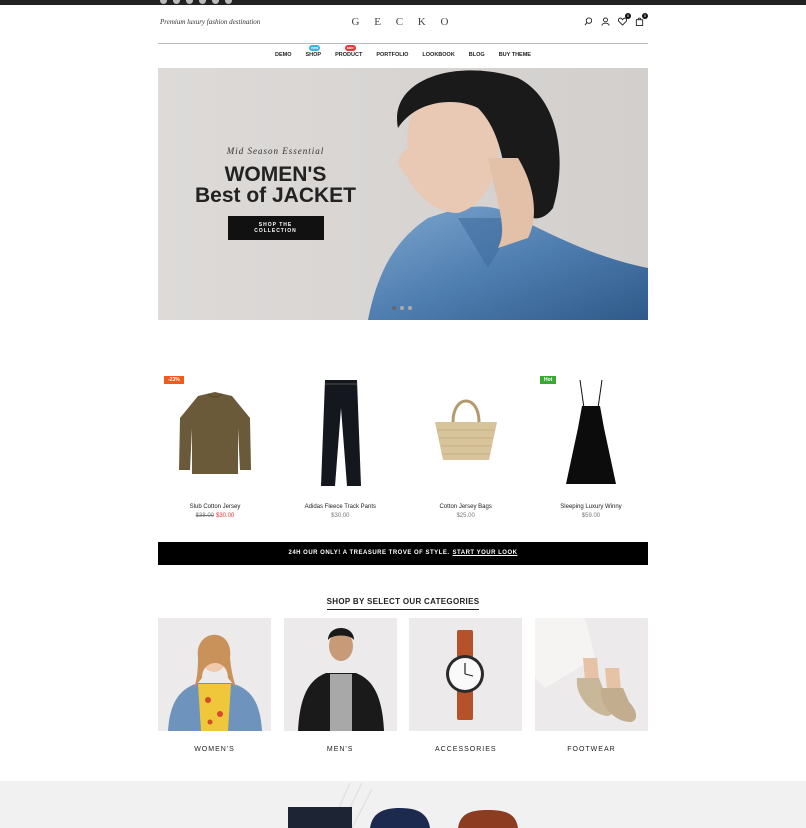  I want to click on track-pants-image, so click(341, 433).